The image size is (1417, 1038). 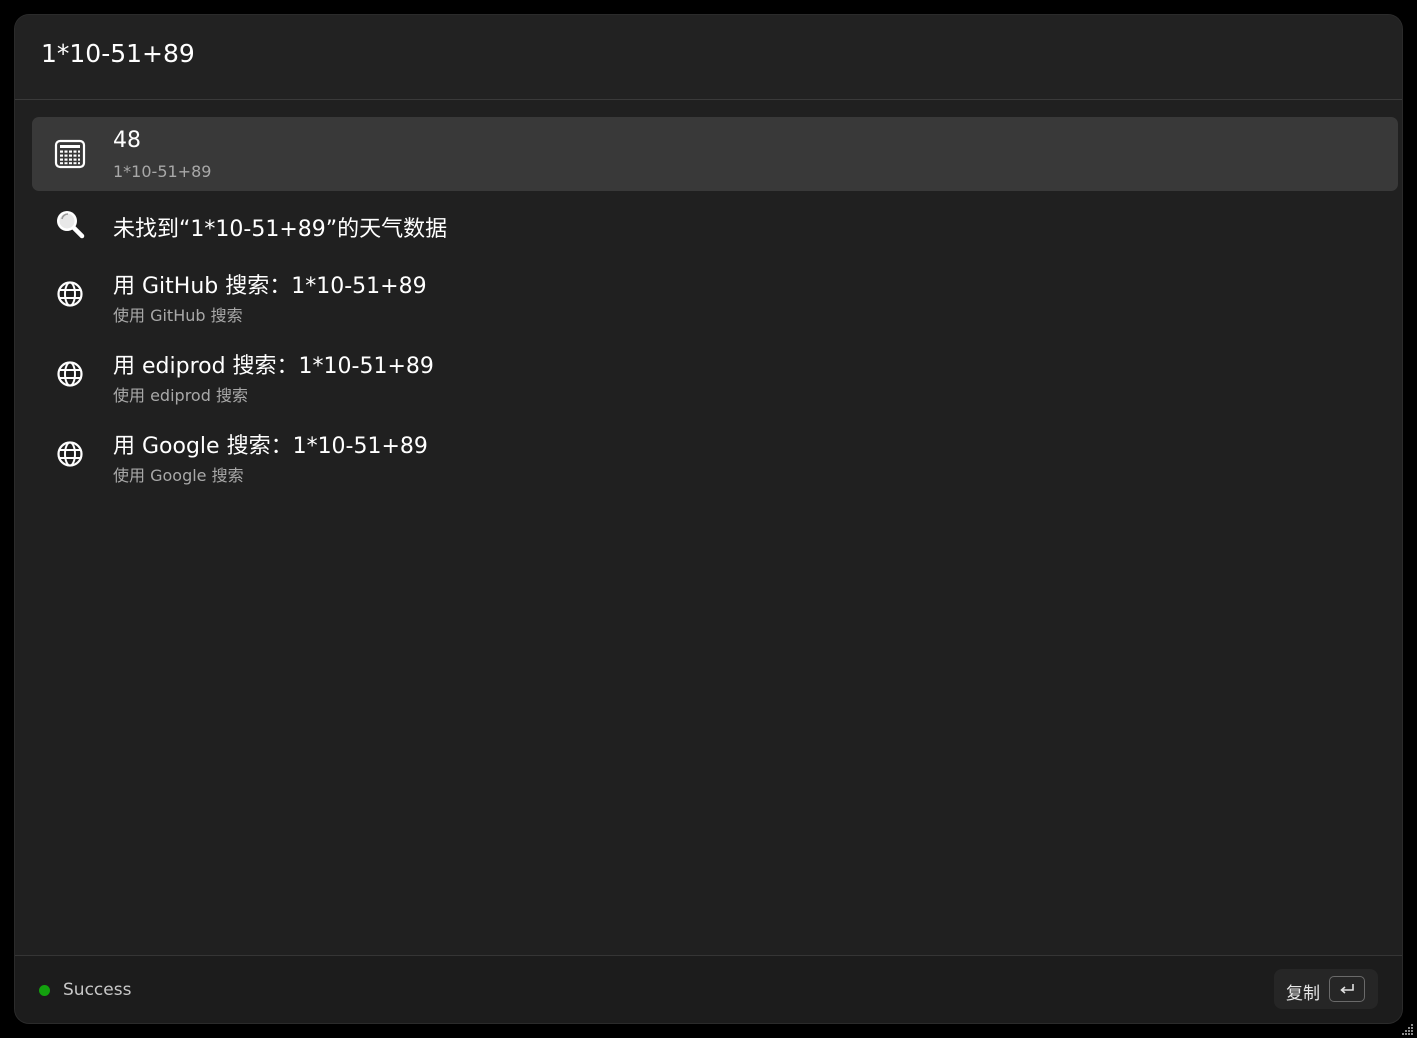 I want to click on calculator-icon, so click(x=70, y=154).